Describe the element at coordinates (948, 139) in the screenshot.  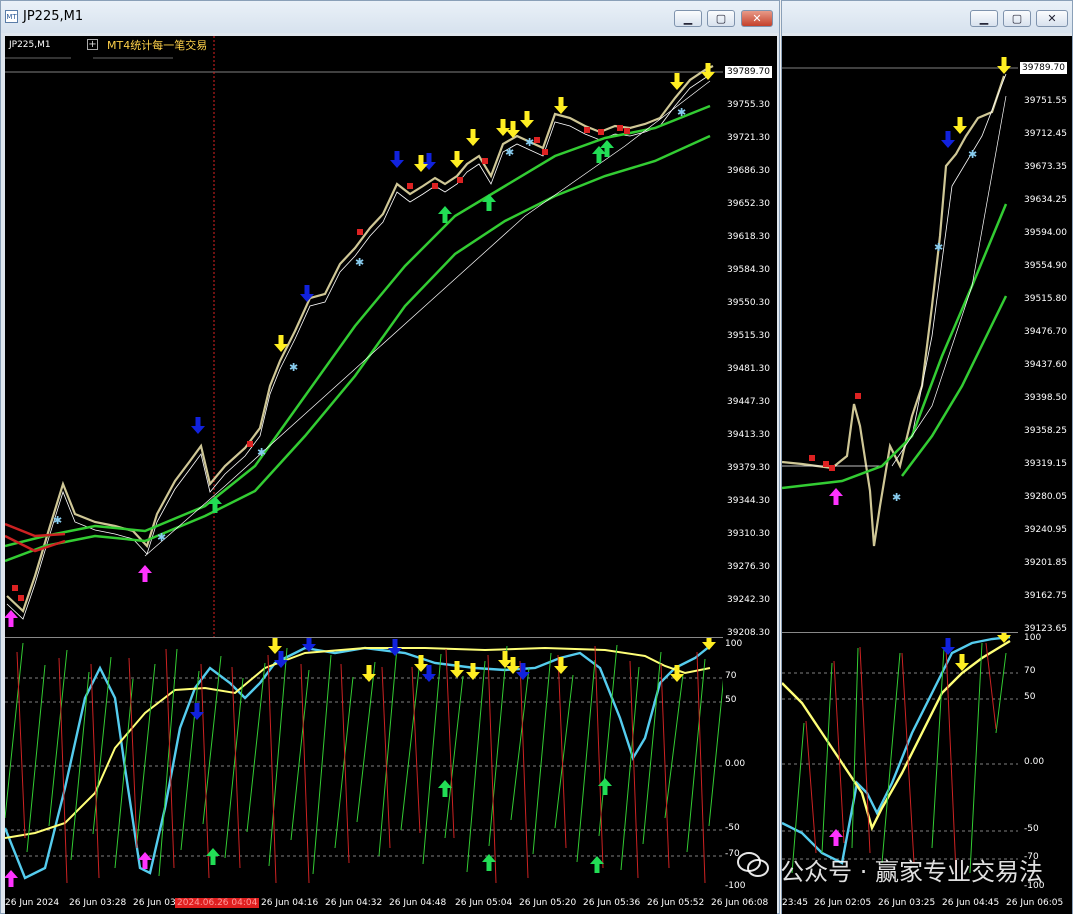
I see `sell-arrow-second` at that location.